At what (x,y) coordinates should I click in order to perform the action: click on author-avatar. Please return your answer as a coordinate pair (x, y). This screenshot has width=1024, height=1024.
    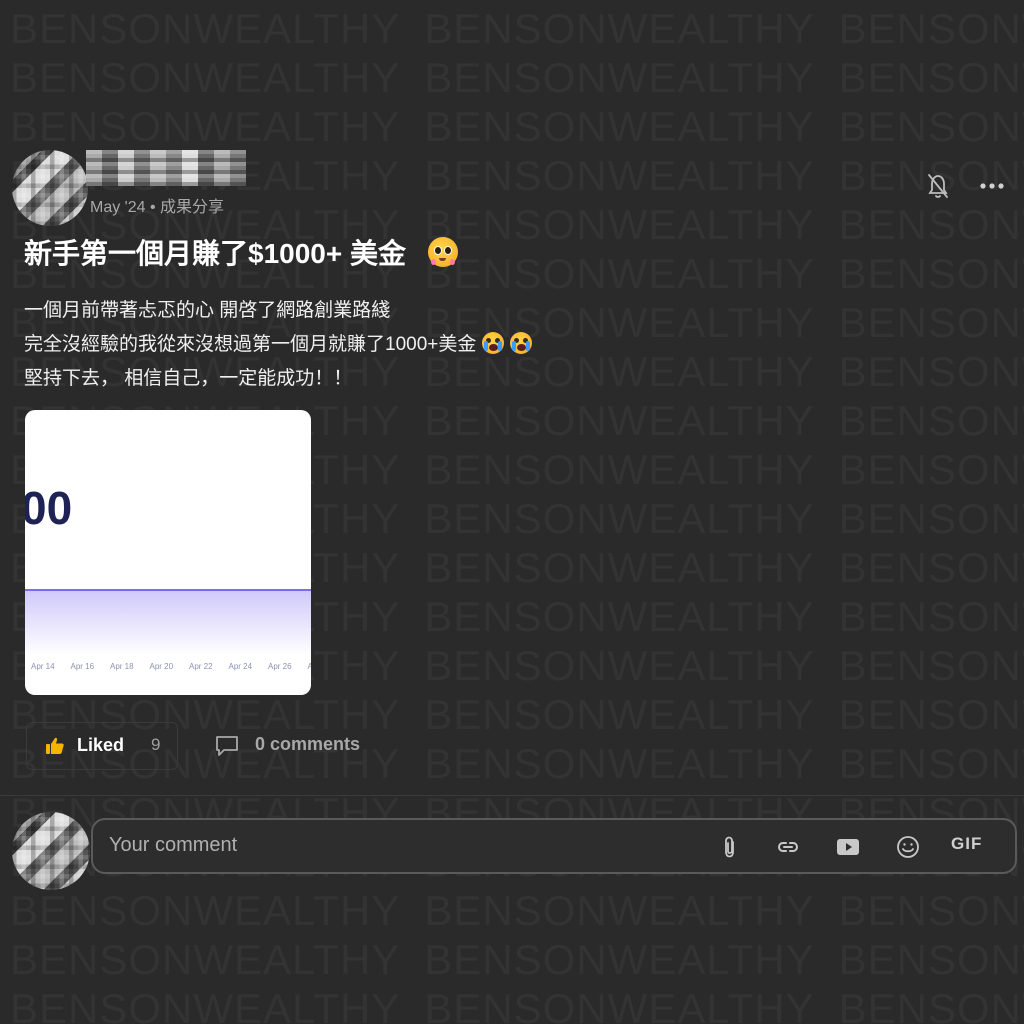
    Looking at the image, I should click on (50, 188).